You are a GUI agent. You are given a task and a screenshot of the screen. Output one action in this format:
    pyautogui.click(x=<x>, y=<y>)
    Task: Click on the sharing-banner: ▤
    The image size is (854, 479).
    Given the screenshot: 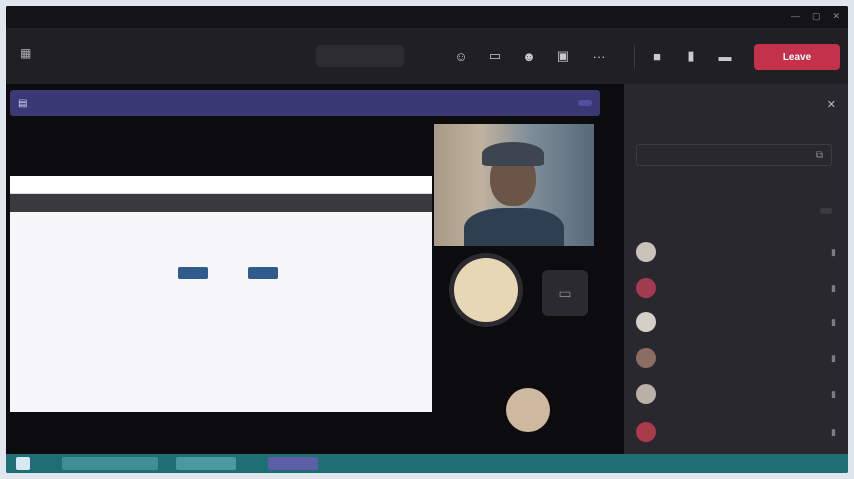 What is the action you would take?
    pyautogui.click(x=305, y=103)
    